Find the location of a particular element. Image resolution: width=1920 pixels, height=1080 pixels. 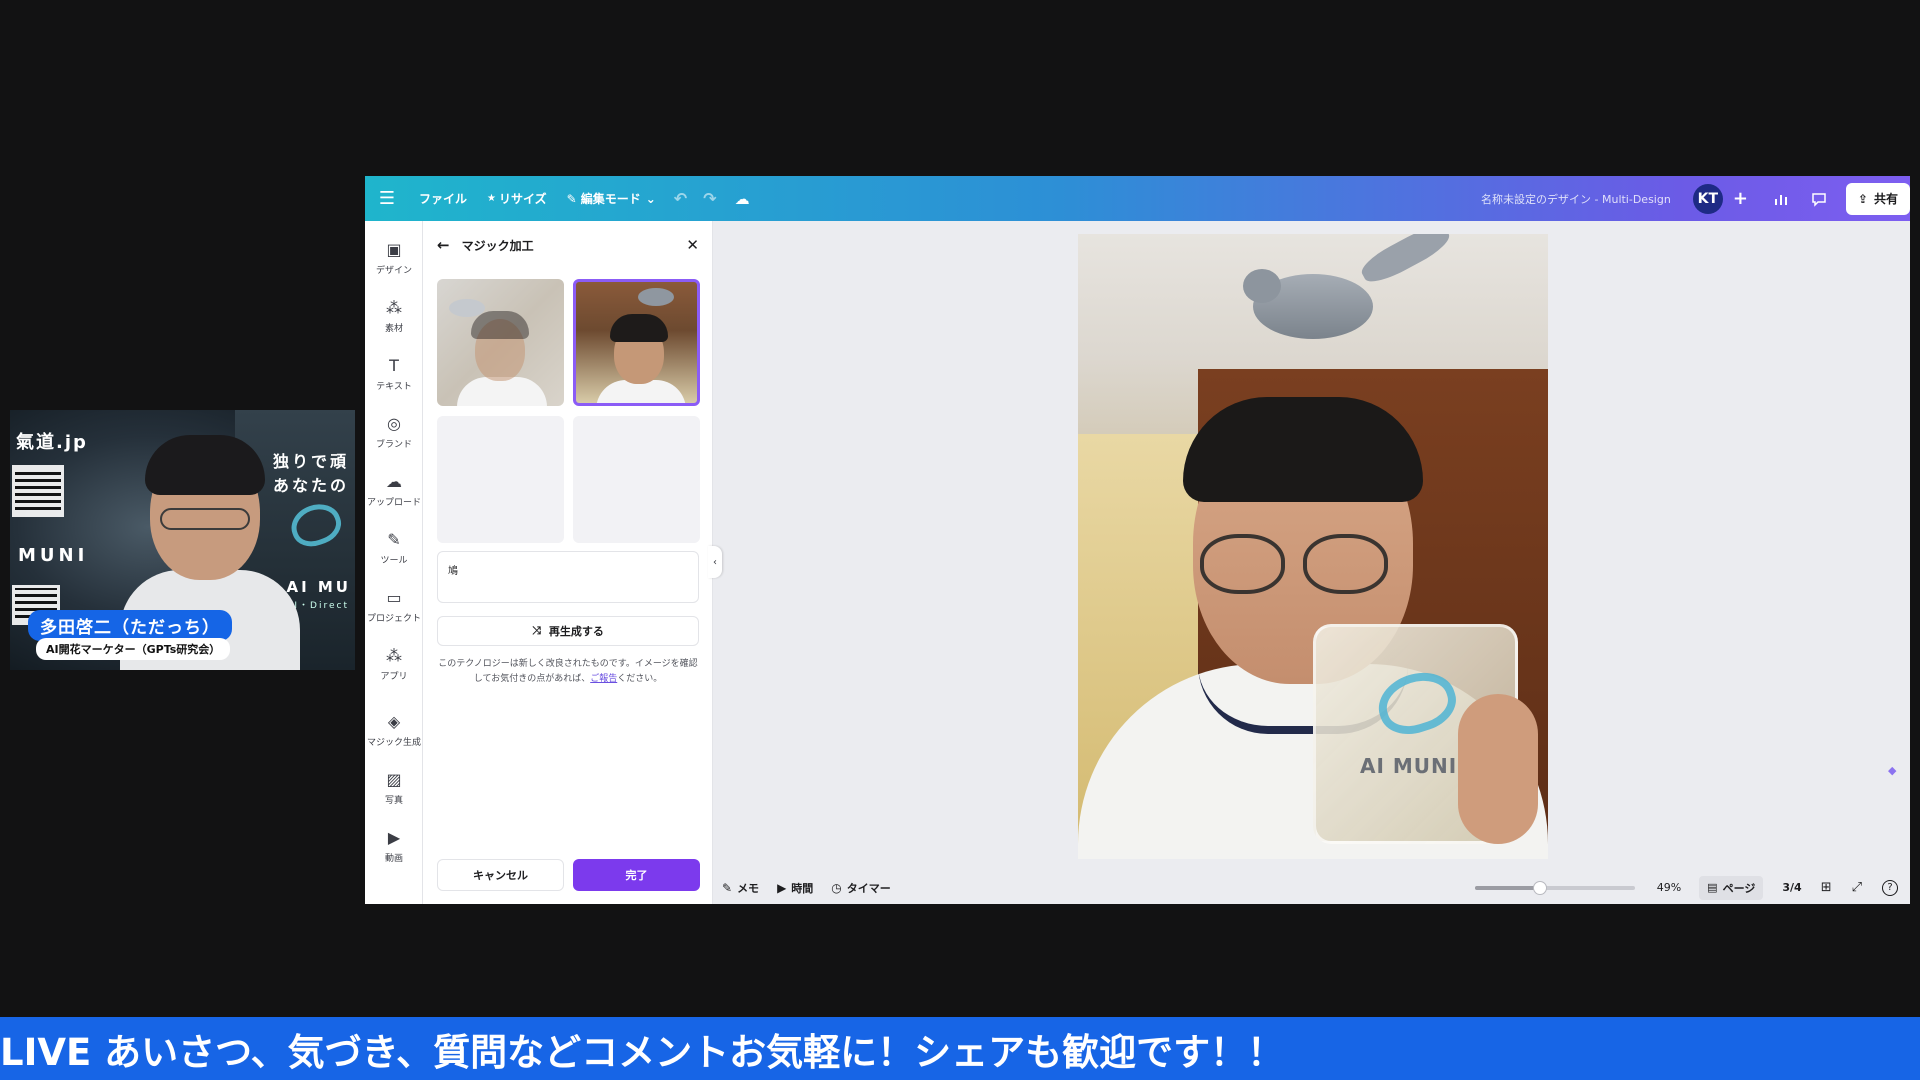

rail-label: ブランド is located at coordinates (393, 445).